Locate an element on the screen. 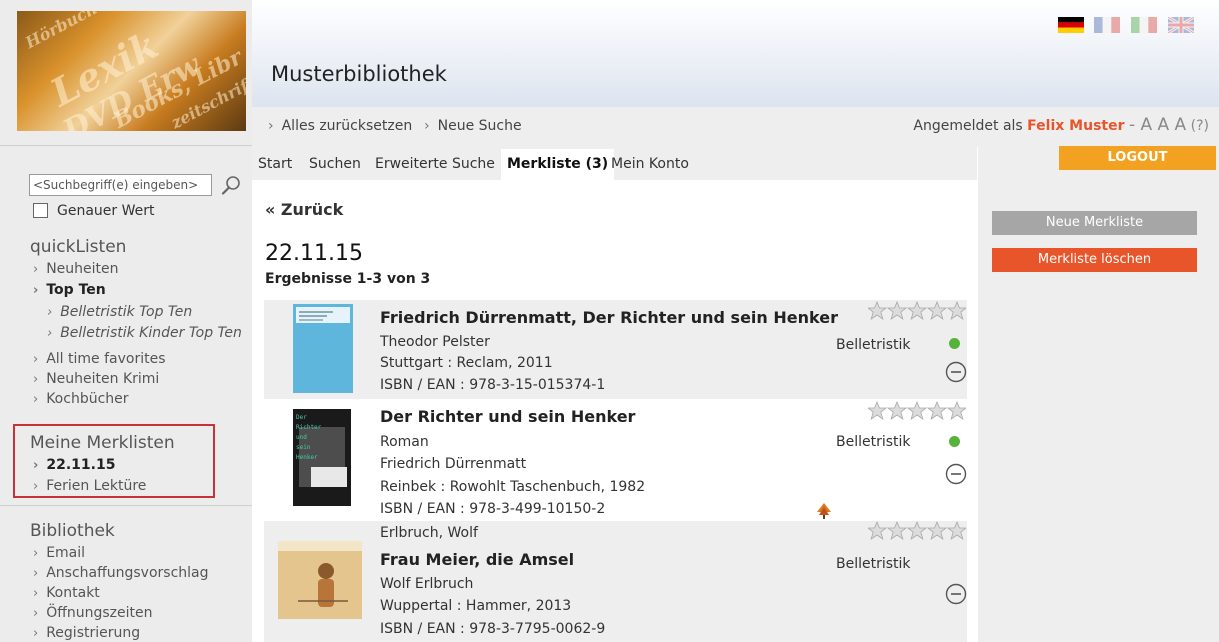 This screenshot has width=1219, height=642. quicklist-item-top-ten: › Top Ten is located at coordinates (69, 290).